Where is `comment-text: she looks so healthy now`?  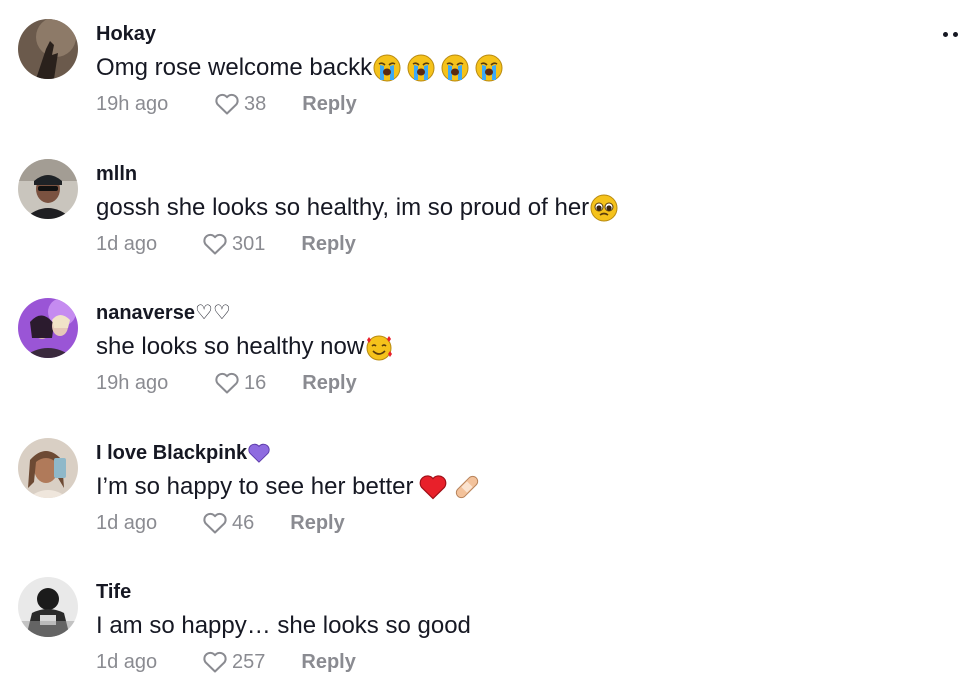
comment-text: she looks so healthy now is located at coordinates (245, 347).